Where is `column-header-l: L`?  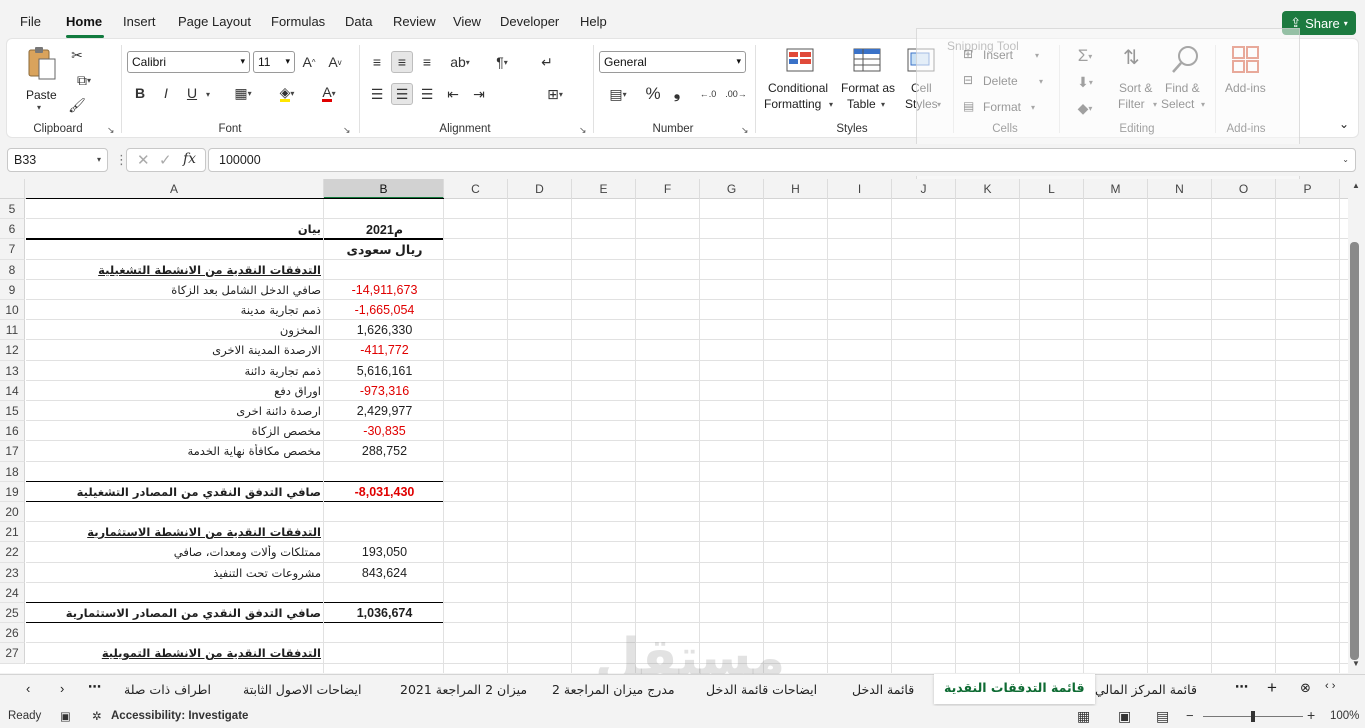 column-header-l: L is located at coordinates (1052, 189).